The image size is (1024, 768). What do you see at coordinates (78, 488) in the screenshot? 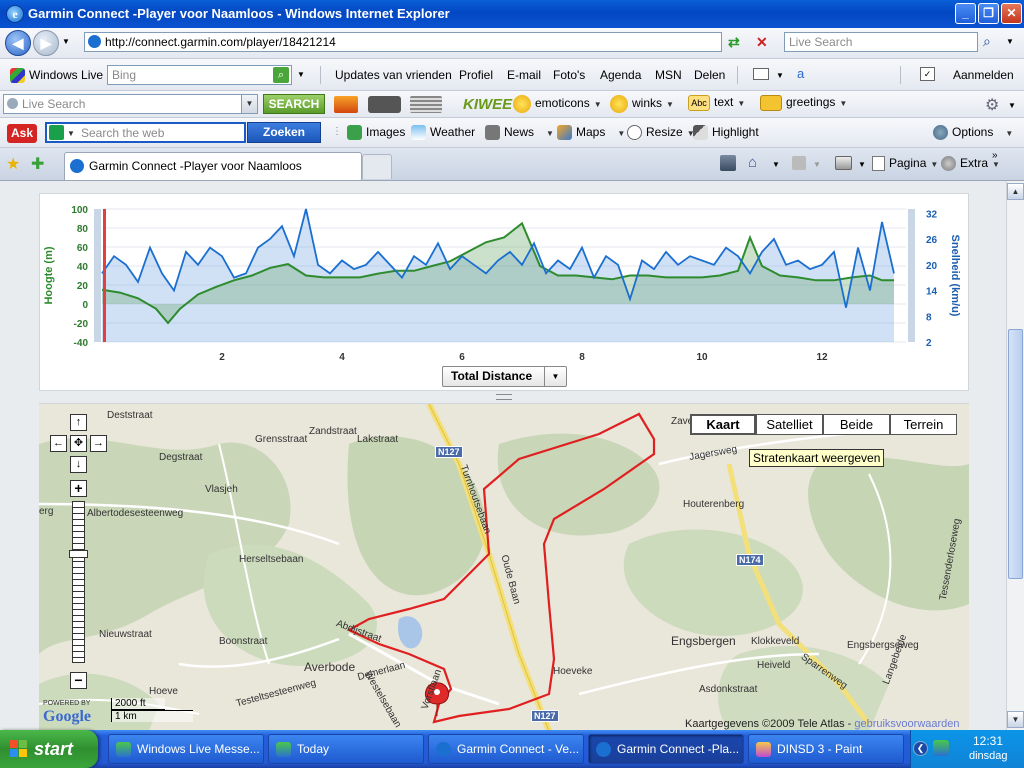
I see `zoom-in-icon: +` at bounding box center [78, 488].